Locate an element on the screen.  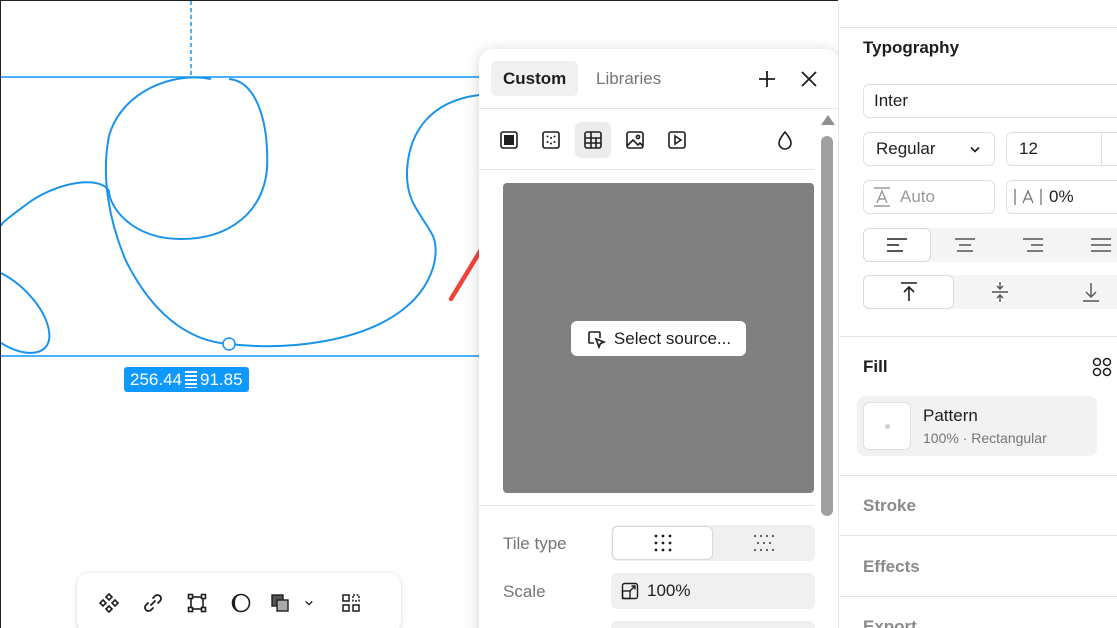
image-fill-icon is located at coordinates (635, 140).